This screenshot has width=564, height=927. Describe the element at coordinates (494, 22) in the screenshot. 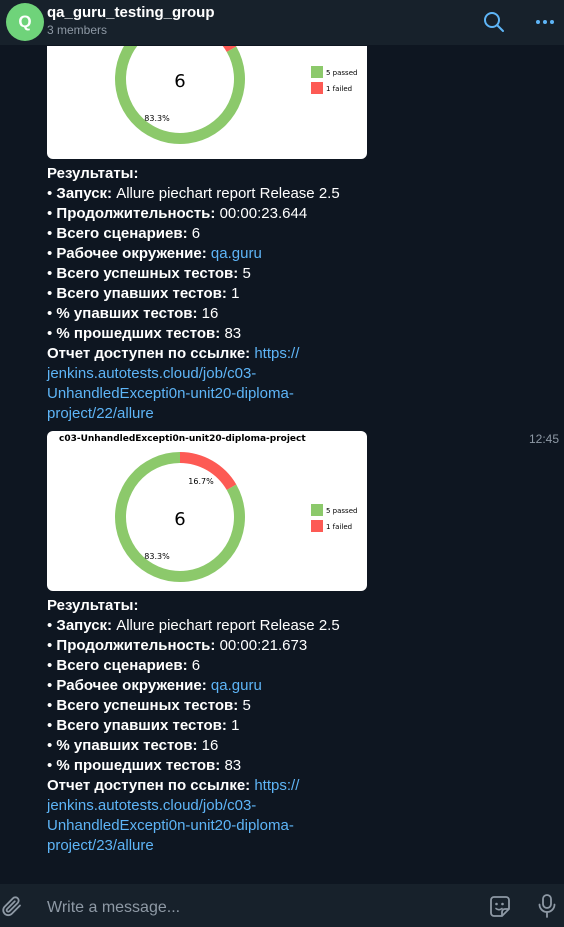

I see `search-icon` at that location.